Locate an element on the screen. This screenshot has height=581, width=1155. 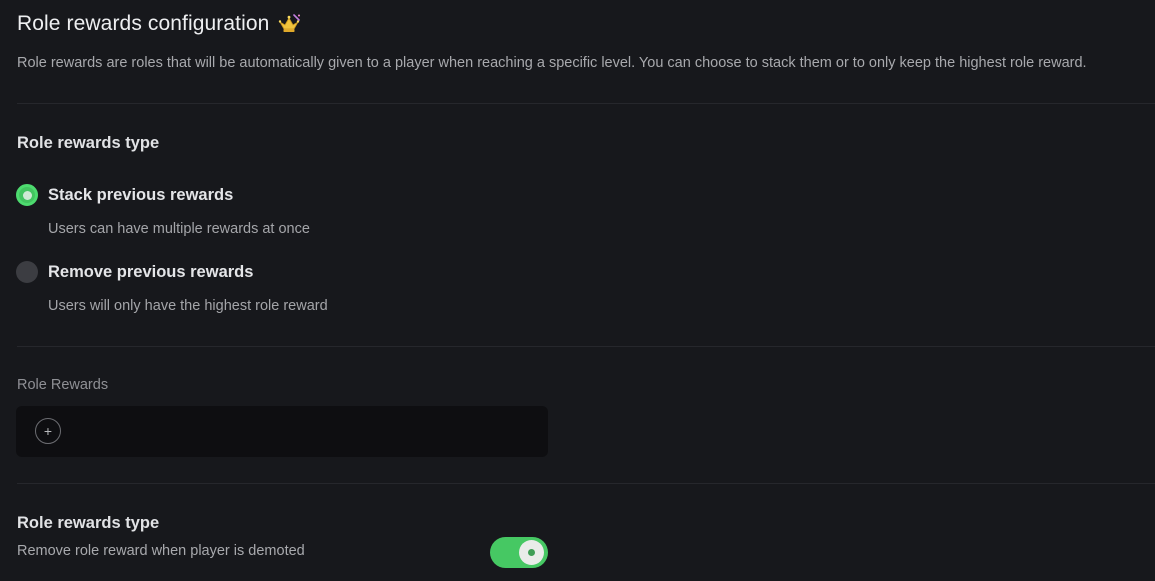
role-rewards-field: + is located at coordinates (282, 431).